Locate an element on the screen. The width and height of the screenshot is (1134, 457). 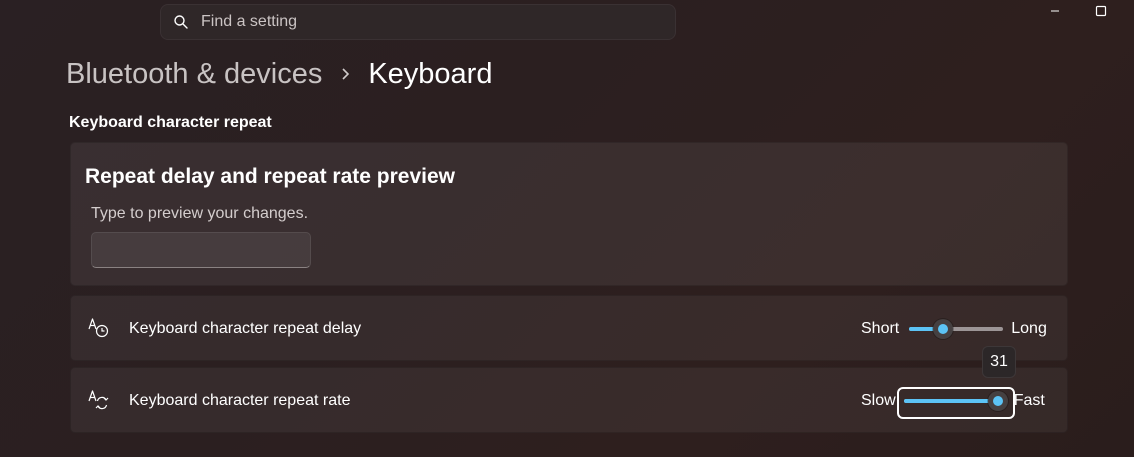
section-title: Keyboard character repeat is located at coordinates (170, 122).